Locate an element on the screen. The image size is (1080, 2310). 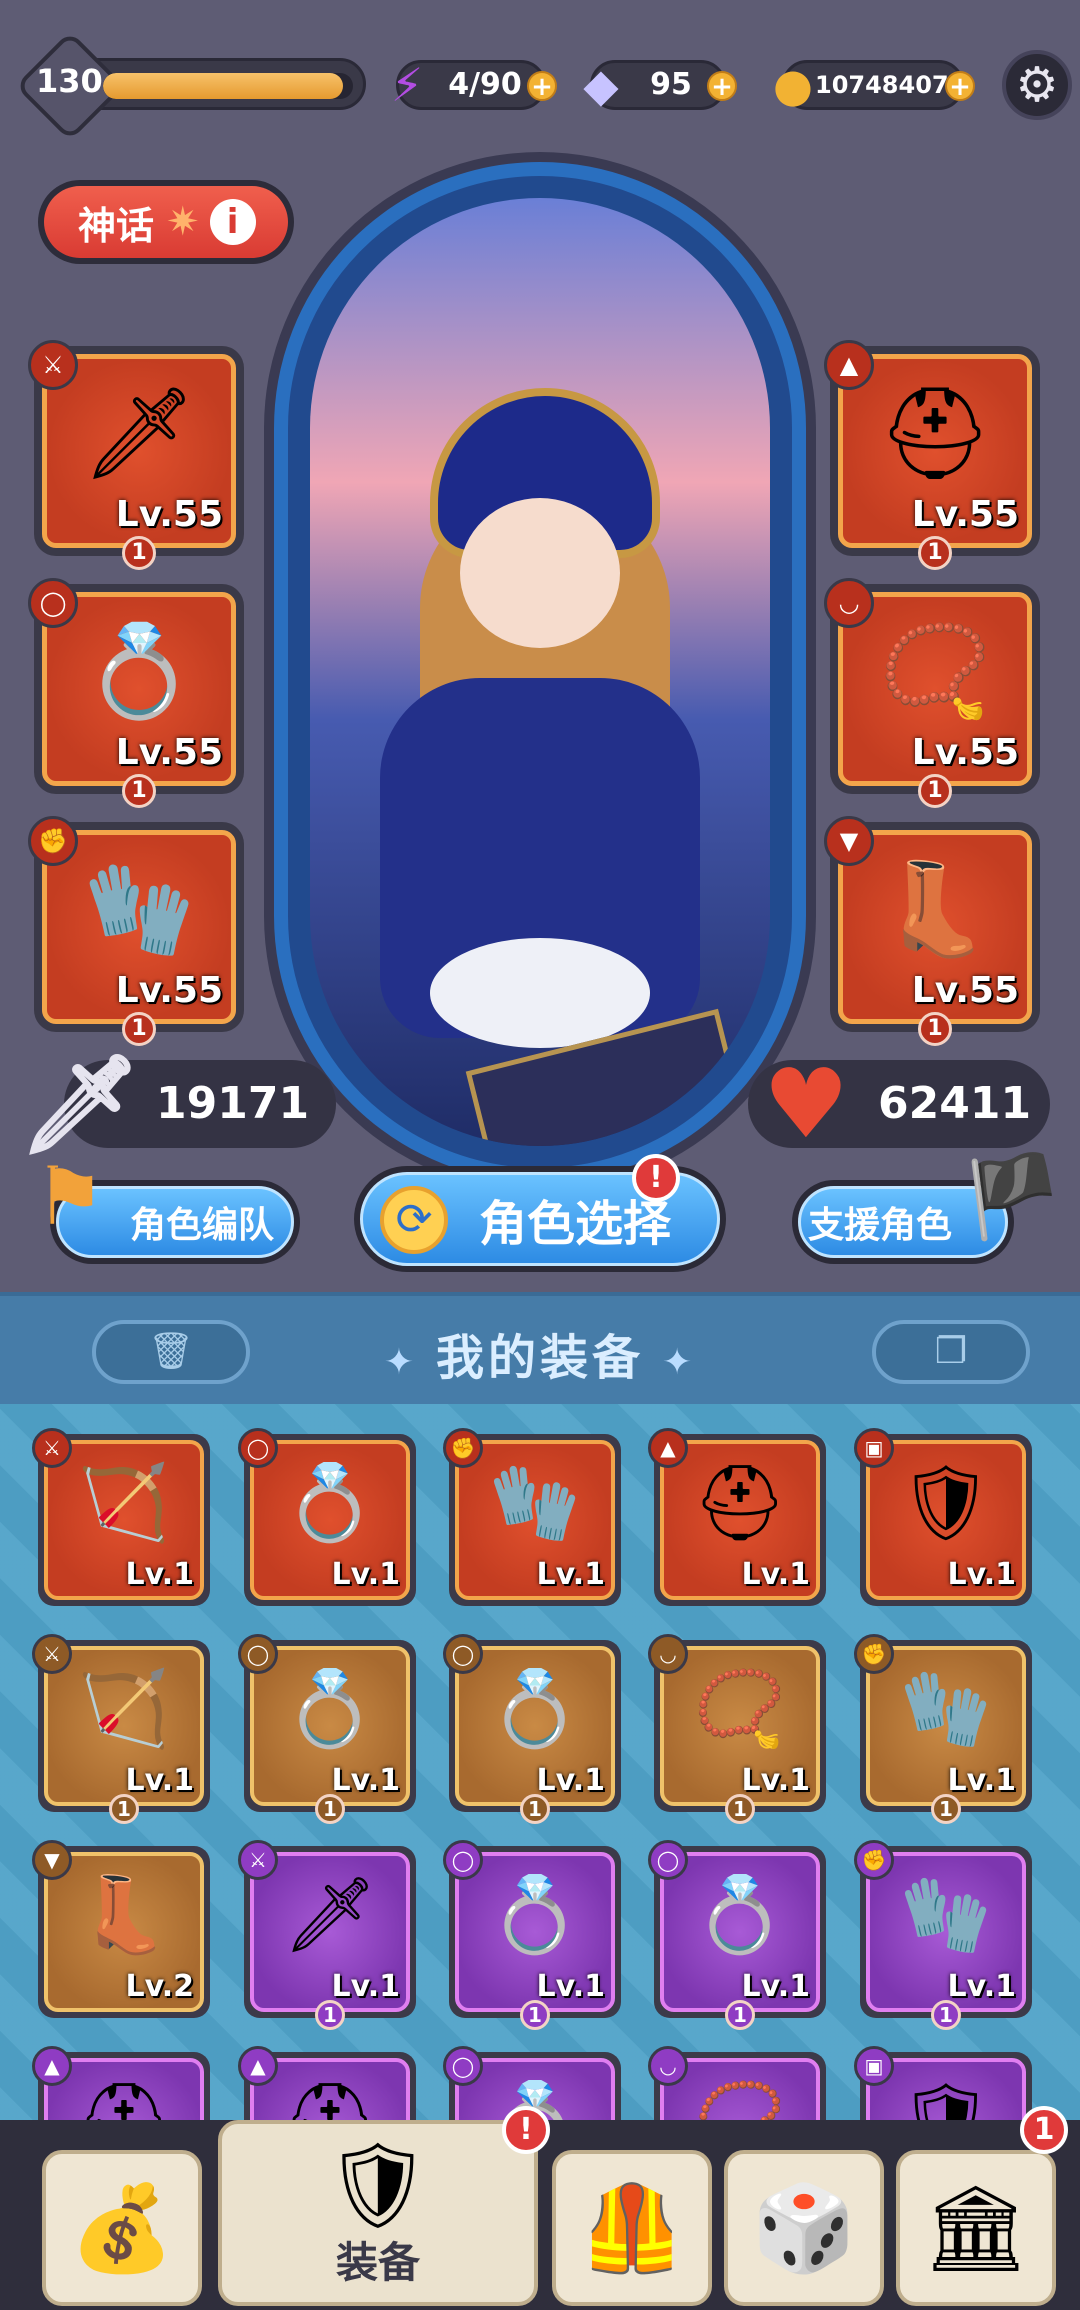
nav-building-button: 🏛 is located at coordinates (976, 2228).